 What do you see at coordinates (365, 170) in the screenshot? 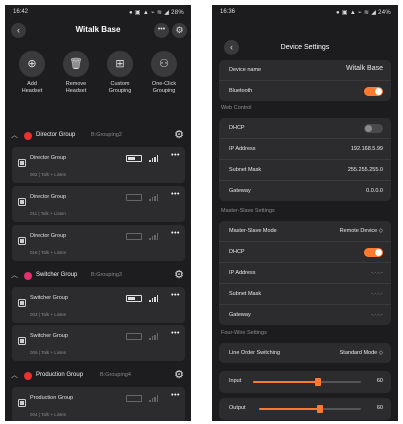
I see `subnet-mask-value: 255.255.255.0` at bounding box center [365, 170].